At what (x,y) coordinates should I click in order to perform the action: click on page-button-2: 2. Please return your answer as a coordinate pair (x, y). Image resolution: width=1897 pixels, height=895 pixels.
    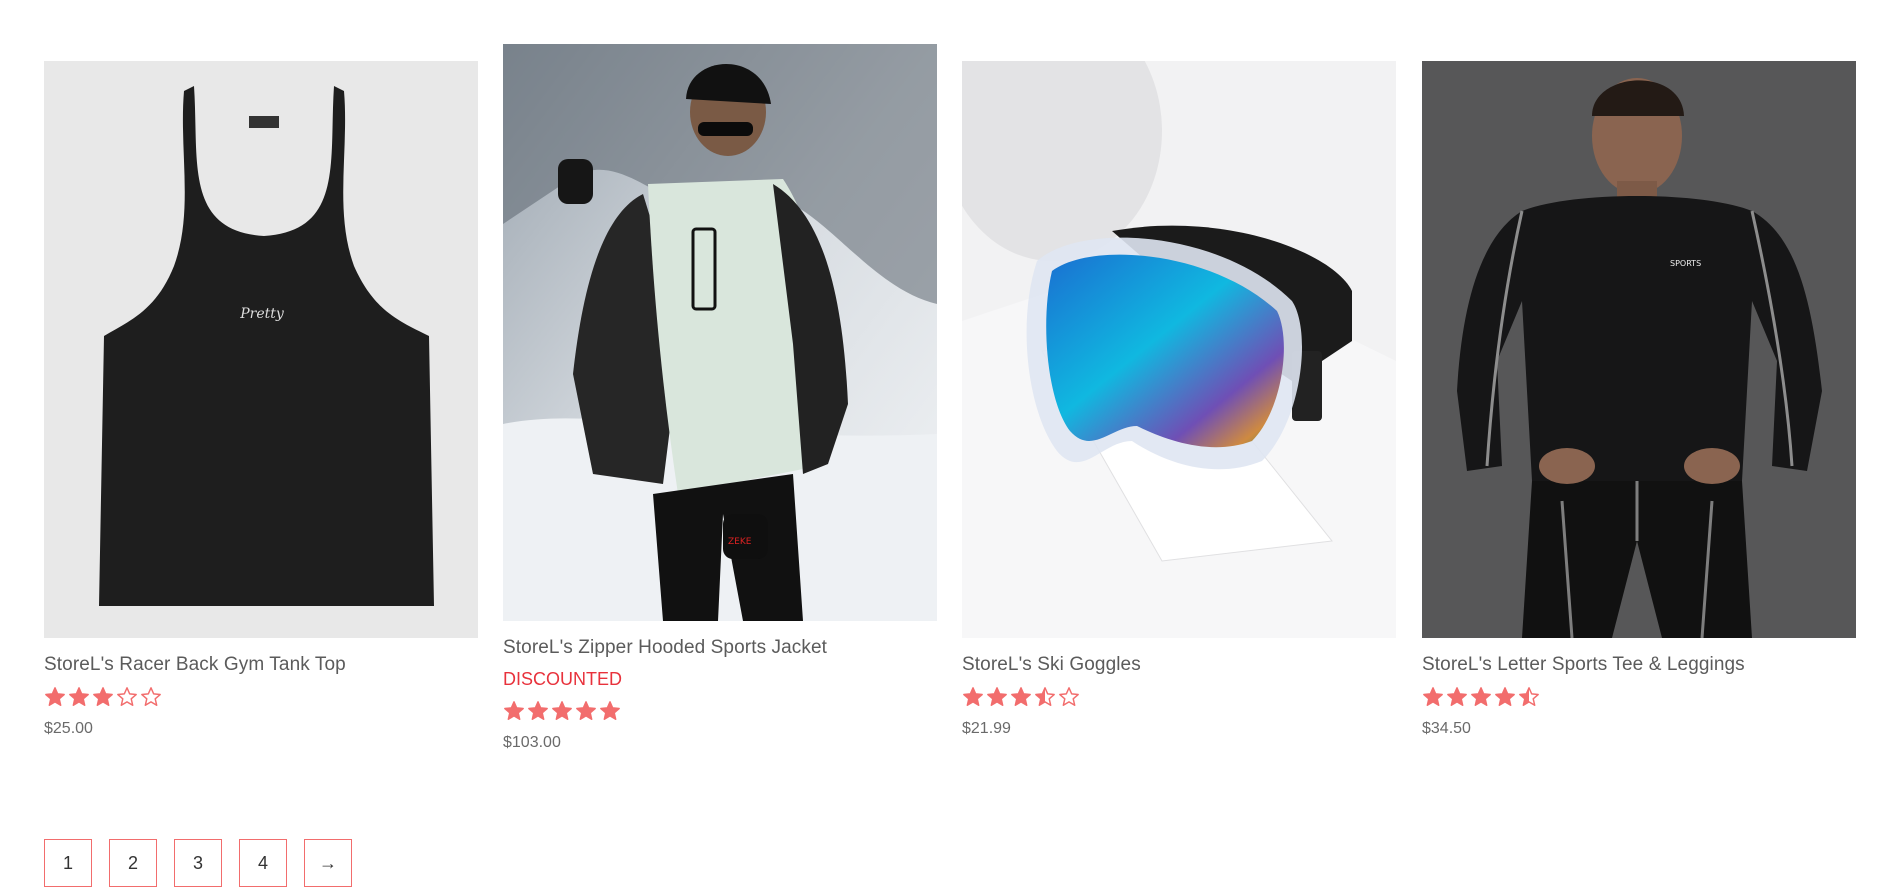
    Looking at the image, I should click on (133, 863).